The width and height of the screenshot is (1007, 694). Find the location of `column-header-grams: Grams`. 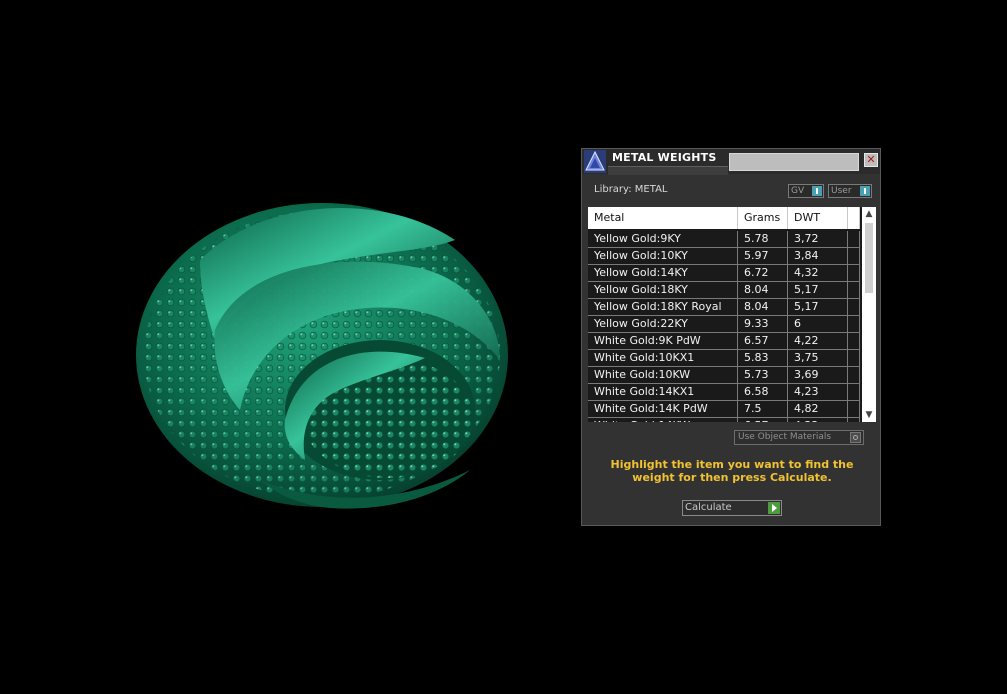

column-header-grams: Grams is located at coordinates (763, 218).